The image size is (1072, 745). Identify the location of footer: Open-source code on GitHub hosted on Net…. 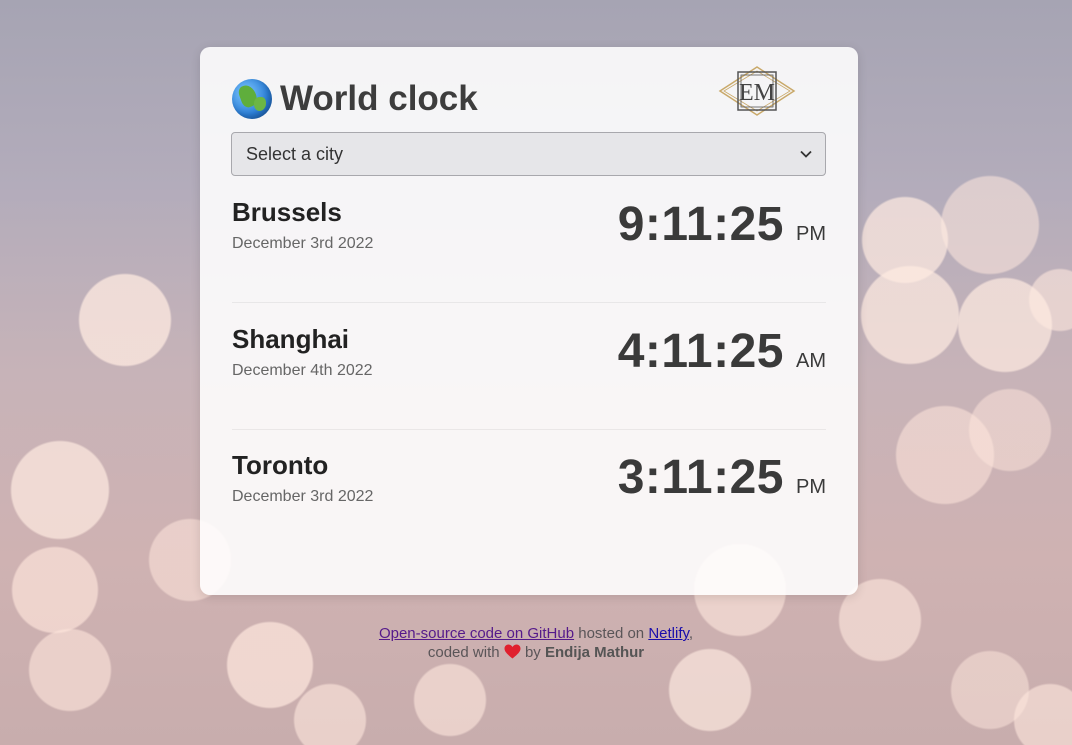
(536, 643).